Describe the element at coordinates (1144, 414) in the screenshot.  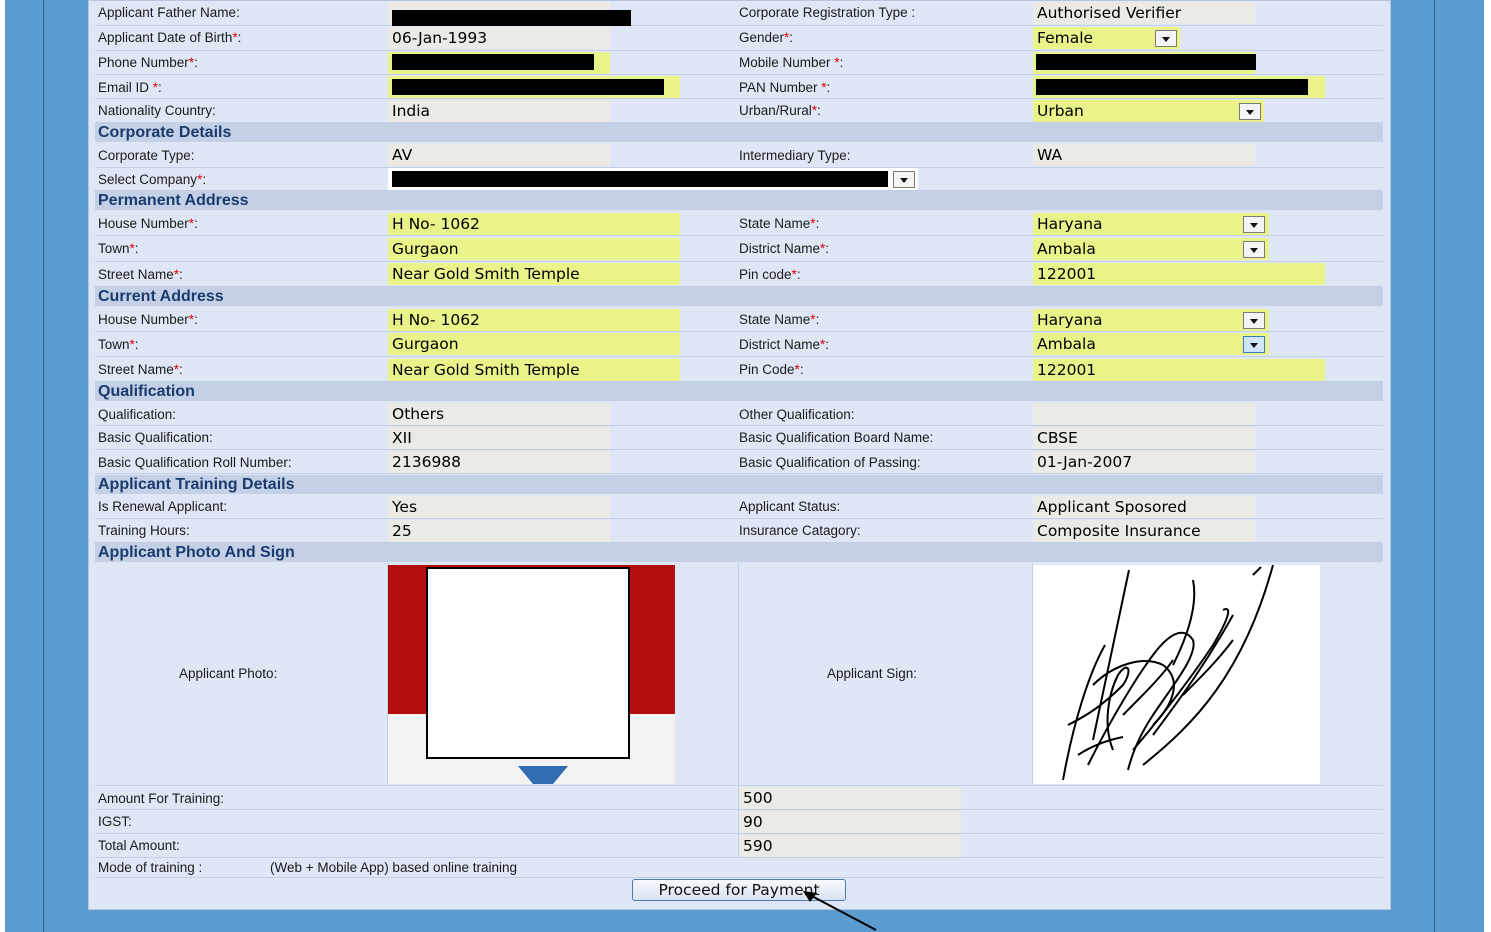
I see `other-qualification-field` at that location.